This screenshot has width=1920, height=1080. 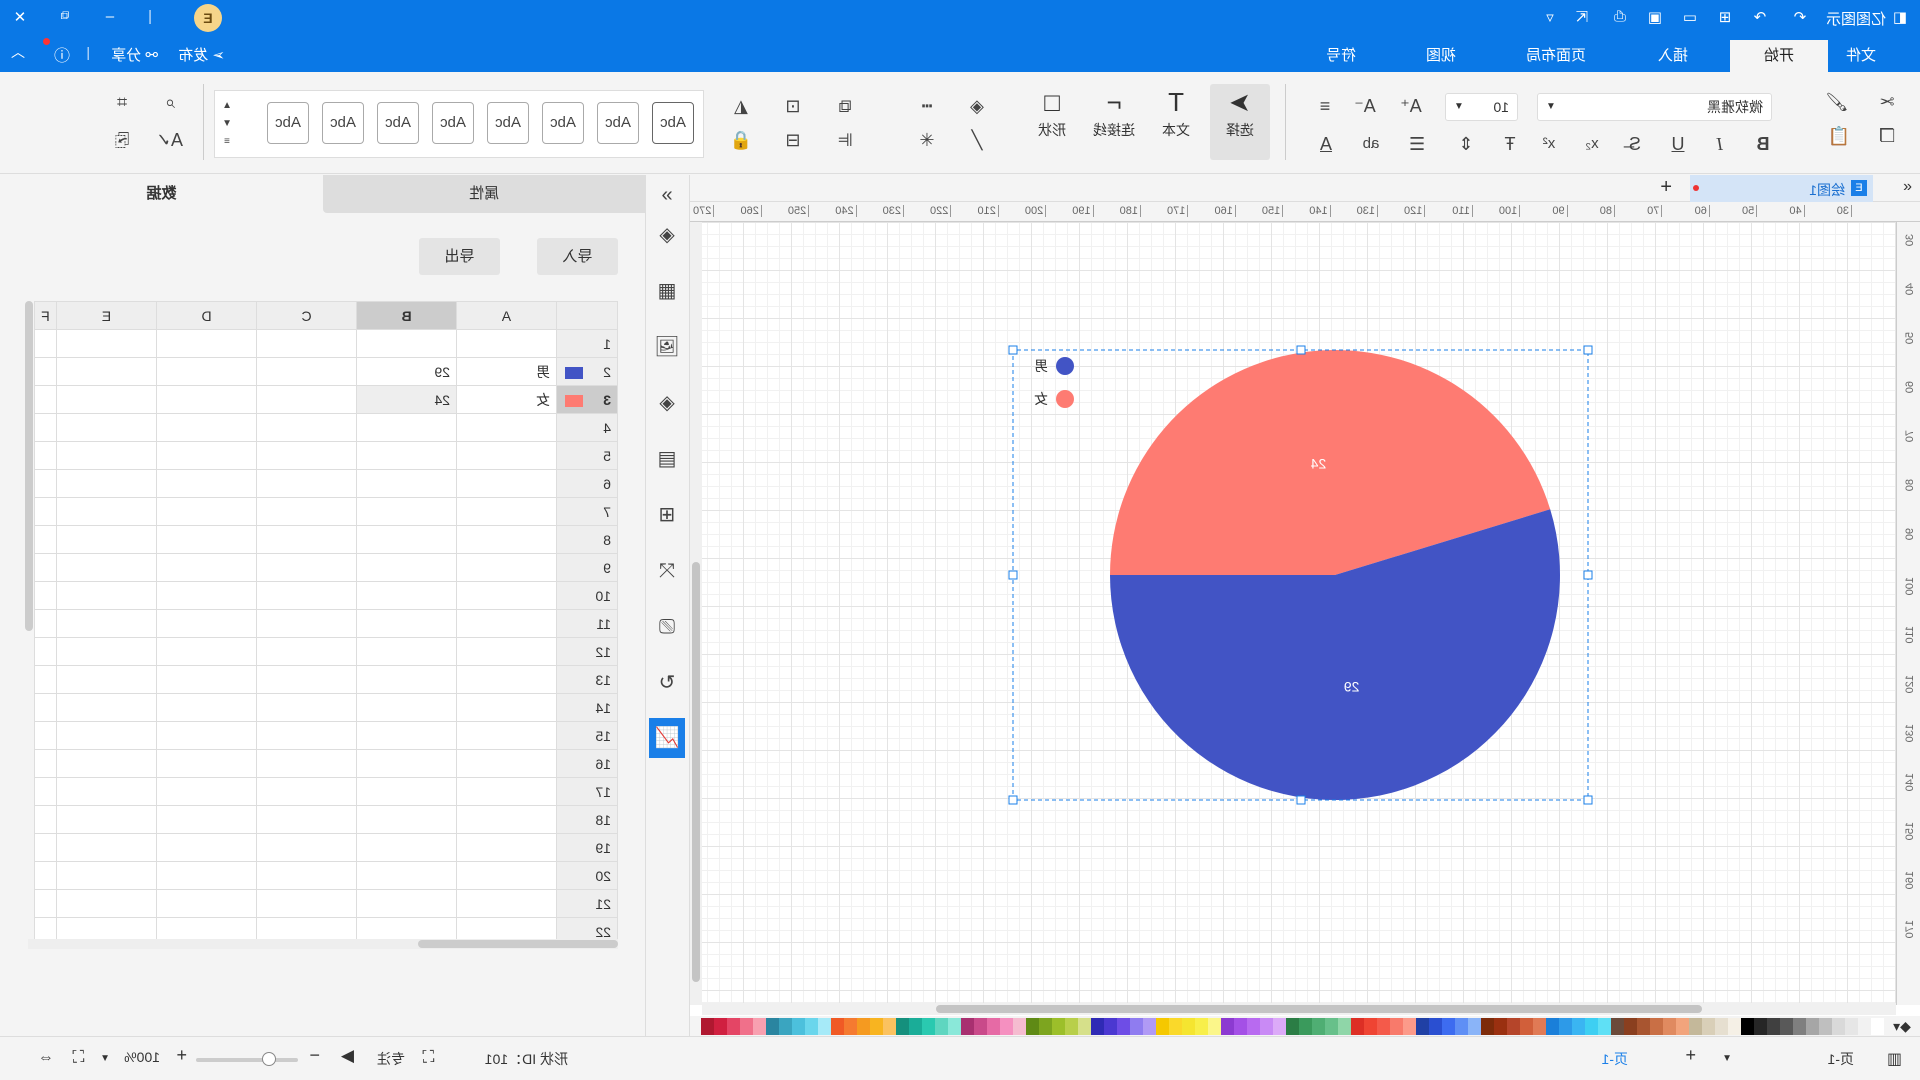 I want to click on line-spacing-icon: ⇕, so click(x=1466, y=144).